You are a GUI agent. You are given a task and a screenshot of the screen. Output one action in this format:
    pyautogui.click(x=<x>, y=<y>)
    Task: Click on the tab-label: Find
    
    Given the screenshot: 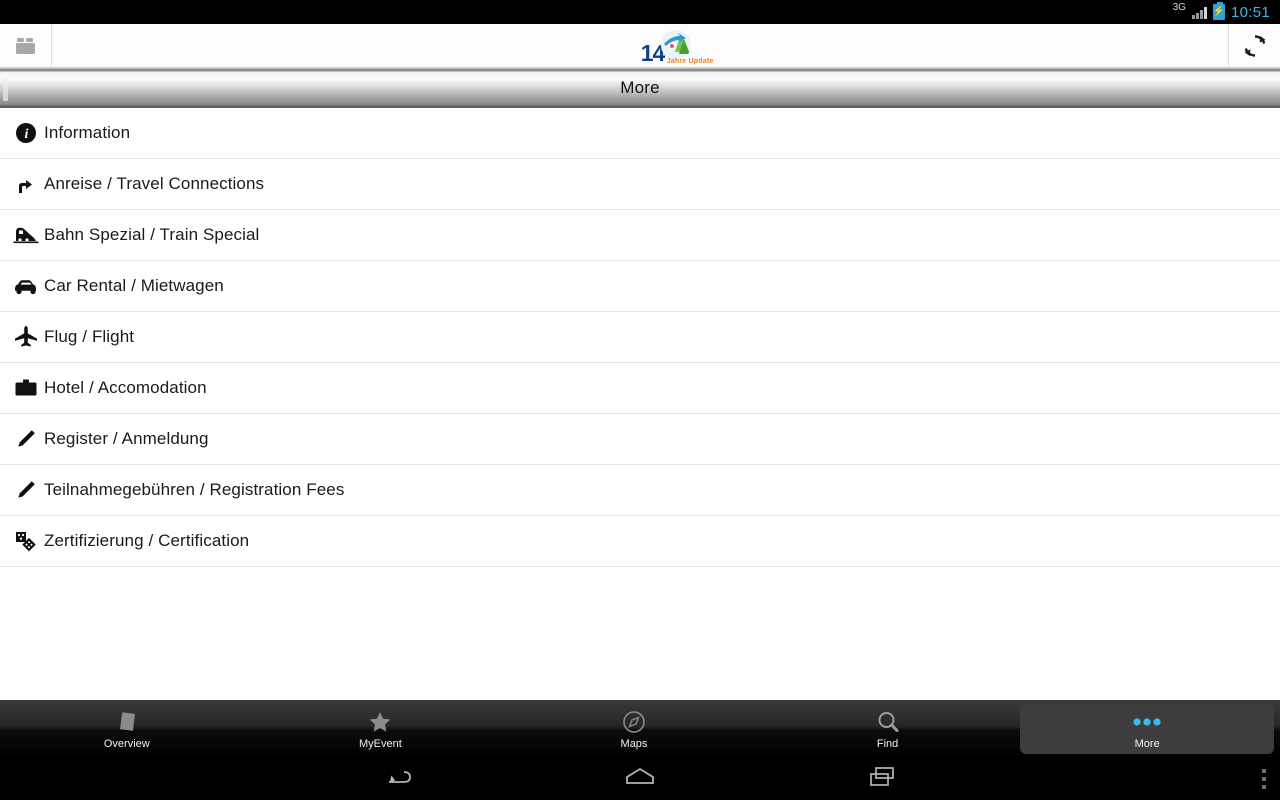 What is the action you would take?
    pyautogui.click(x=887, y=743)
    